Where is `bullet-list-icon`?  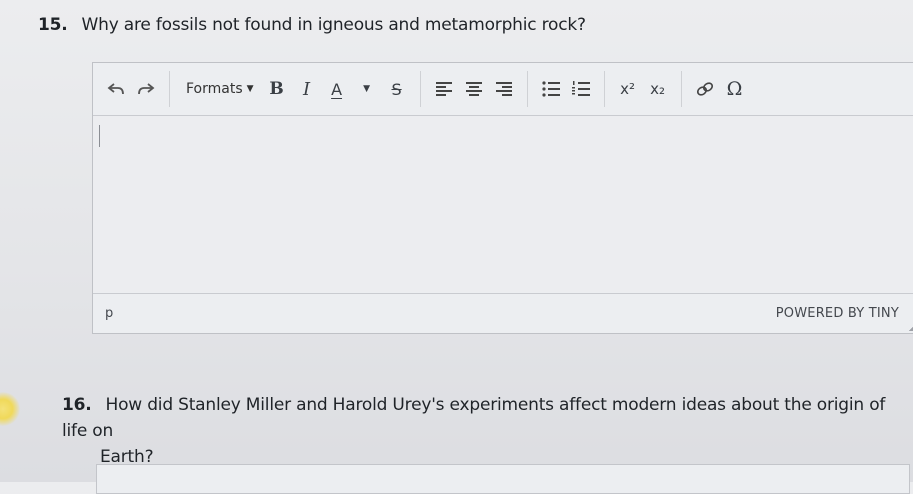 bullet-list-icon is located at coordinates (550, 89).